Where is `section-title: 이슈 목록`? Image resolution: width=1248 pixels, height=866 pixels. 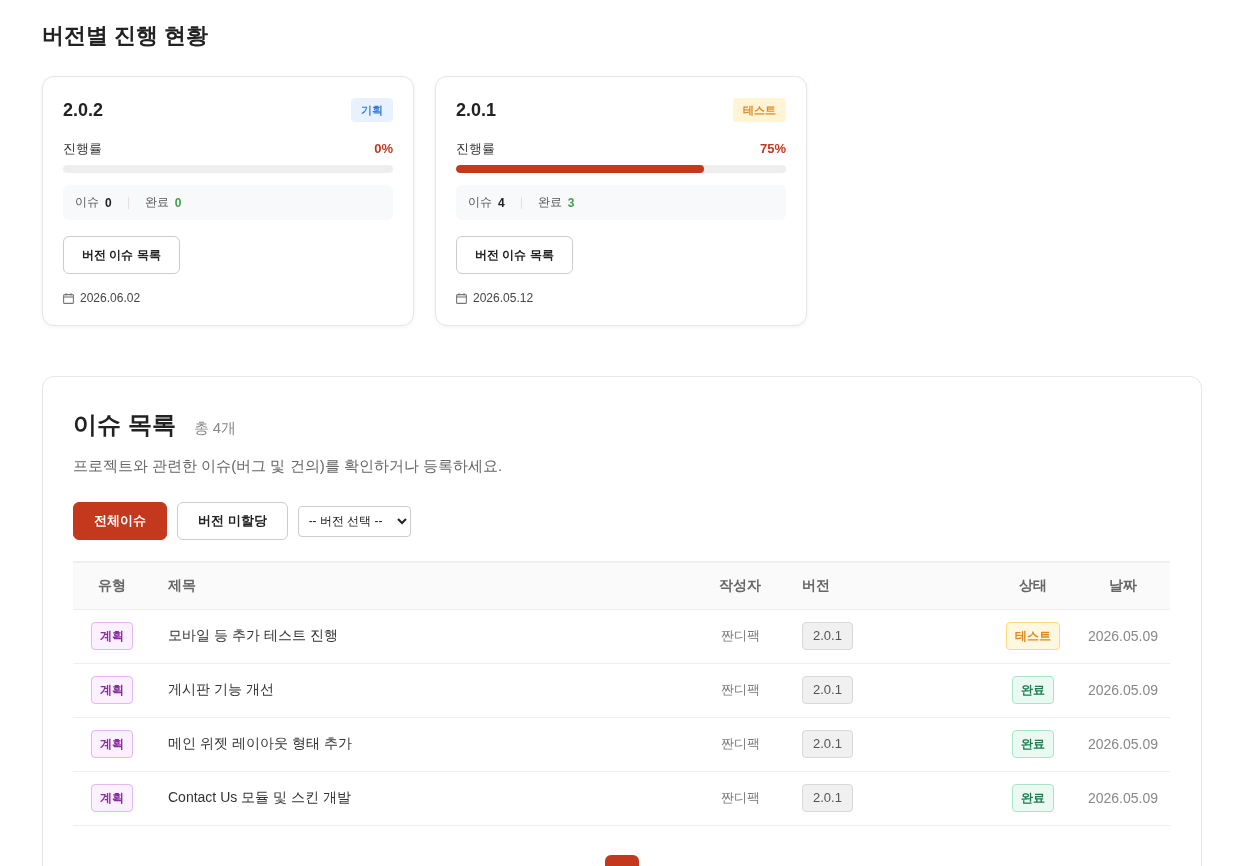
section-title: 이슈 목록 is located at coordinates (124, 425).